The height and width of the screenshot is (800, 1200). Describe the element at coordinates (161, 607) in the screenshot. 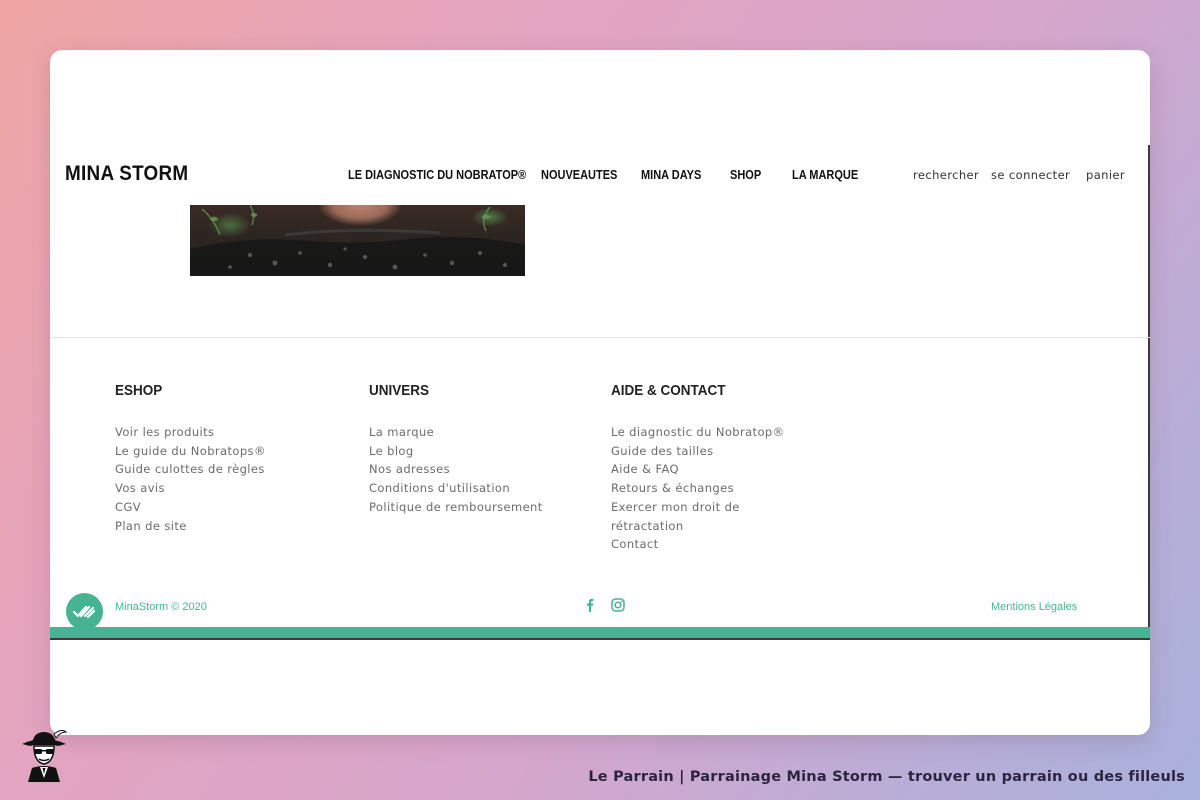

I see `copyright-text: MinaStorm © 2020` at that location.